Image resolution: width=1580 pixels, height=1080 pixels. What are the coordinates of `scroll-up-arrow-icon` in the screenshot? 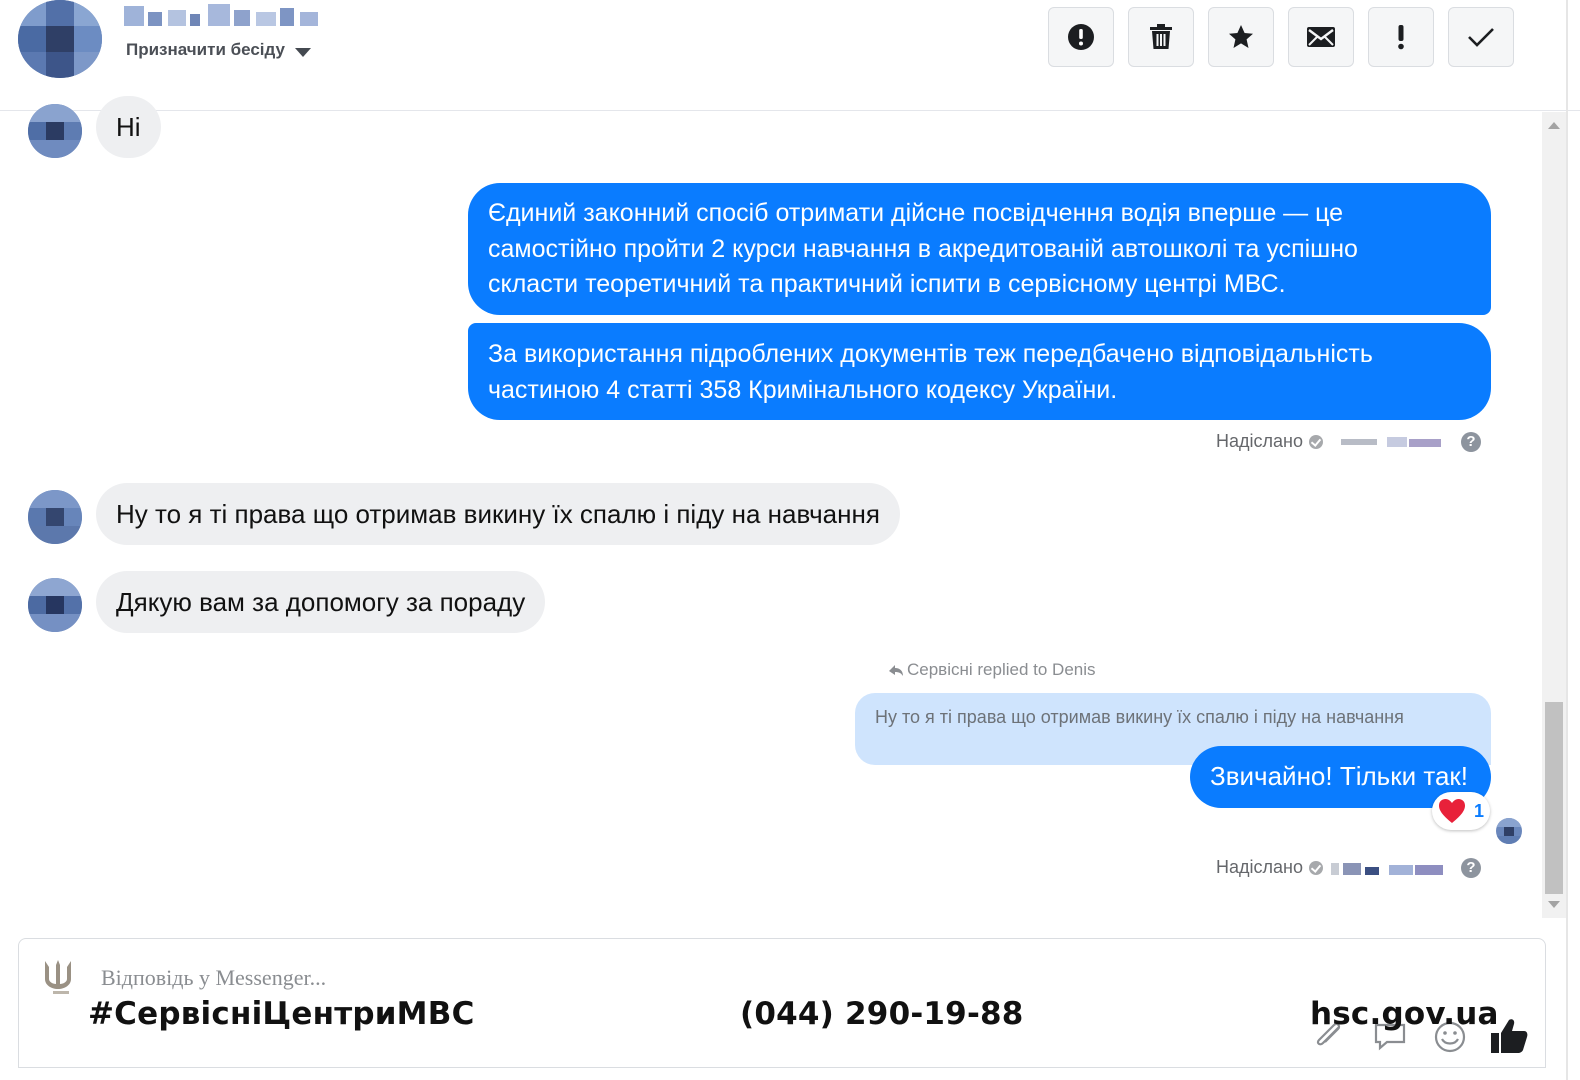 It's located at (1554, 125).